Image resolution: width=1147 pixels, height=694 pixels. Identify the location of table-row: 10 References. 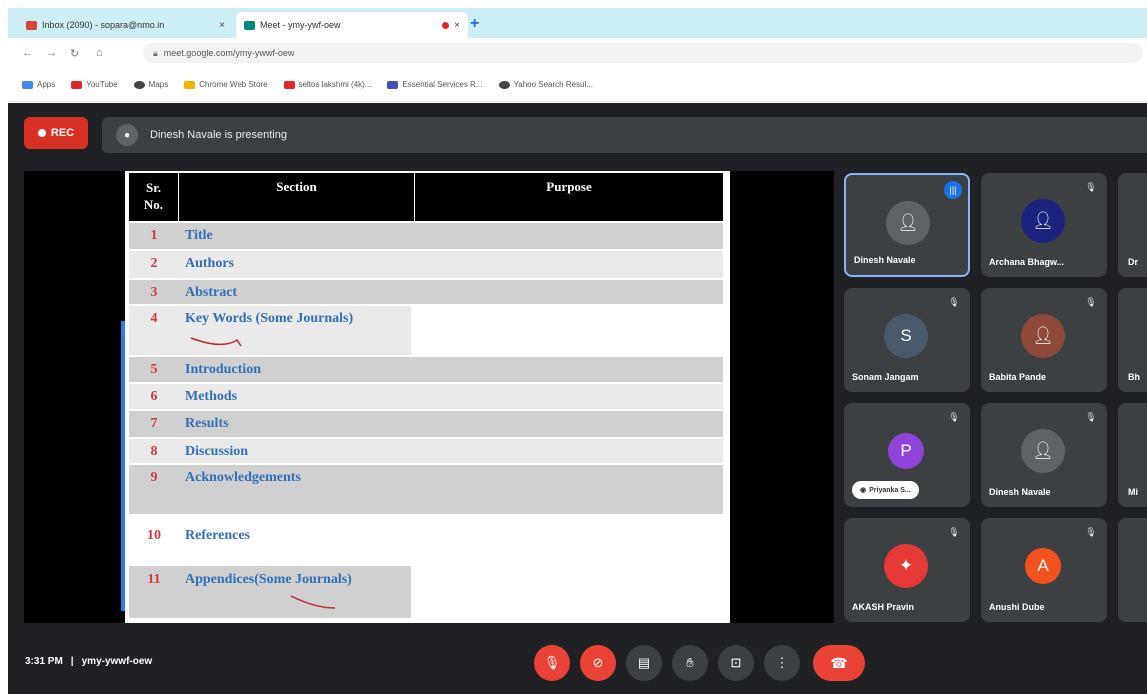
(426, 540).